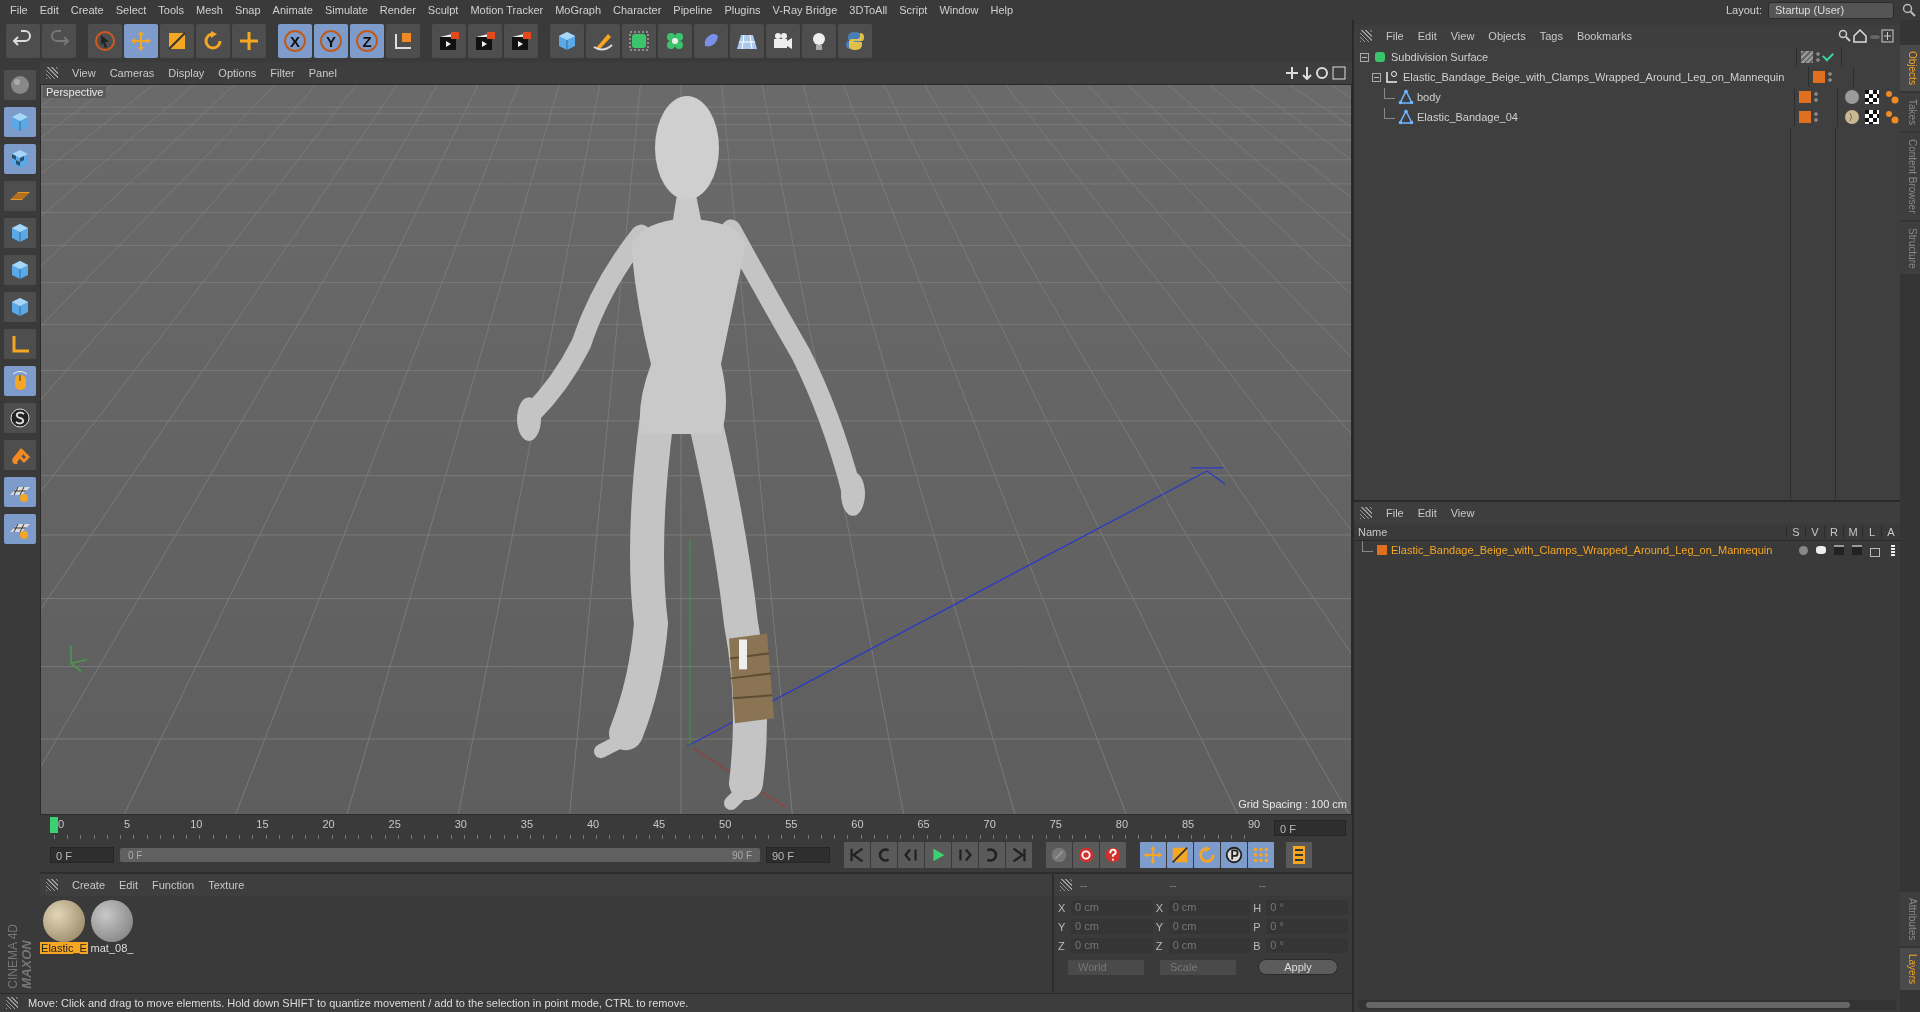 The image size is (1920, 1012). What do you see at coordinates (959, 10) in the screenshot?
I see `menu-item: Window` at bounding box center [959, 10].